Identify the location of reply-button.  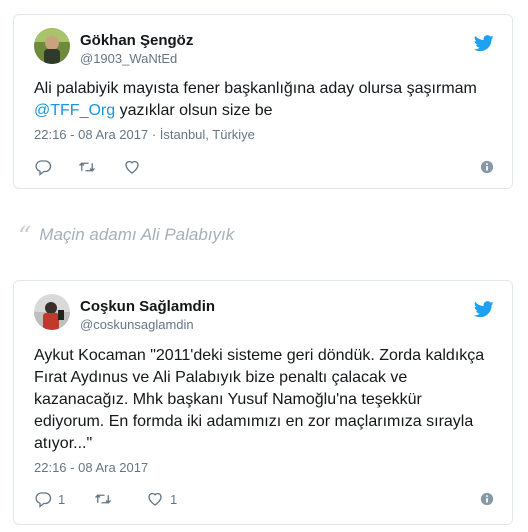
(46, 167).